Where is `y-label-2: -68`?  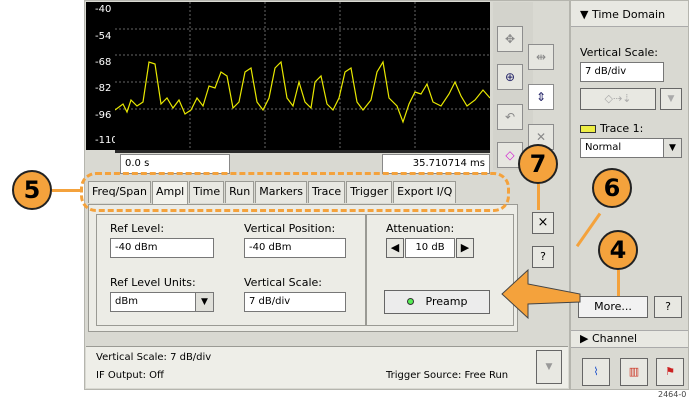
y-label-2: -68 is located at coordinates (103, 62).